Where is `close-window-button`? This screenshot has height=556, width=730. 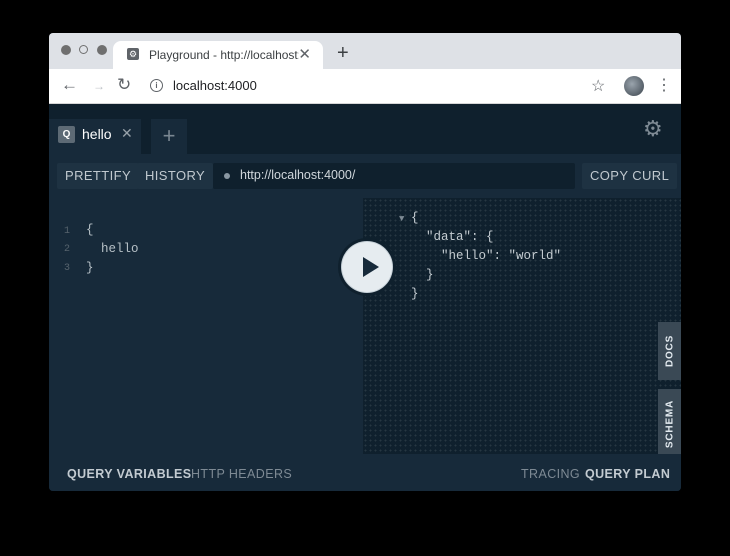
close-window-button is located at coordinates (66, 50).